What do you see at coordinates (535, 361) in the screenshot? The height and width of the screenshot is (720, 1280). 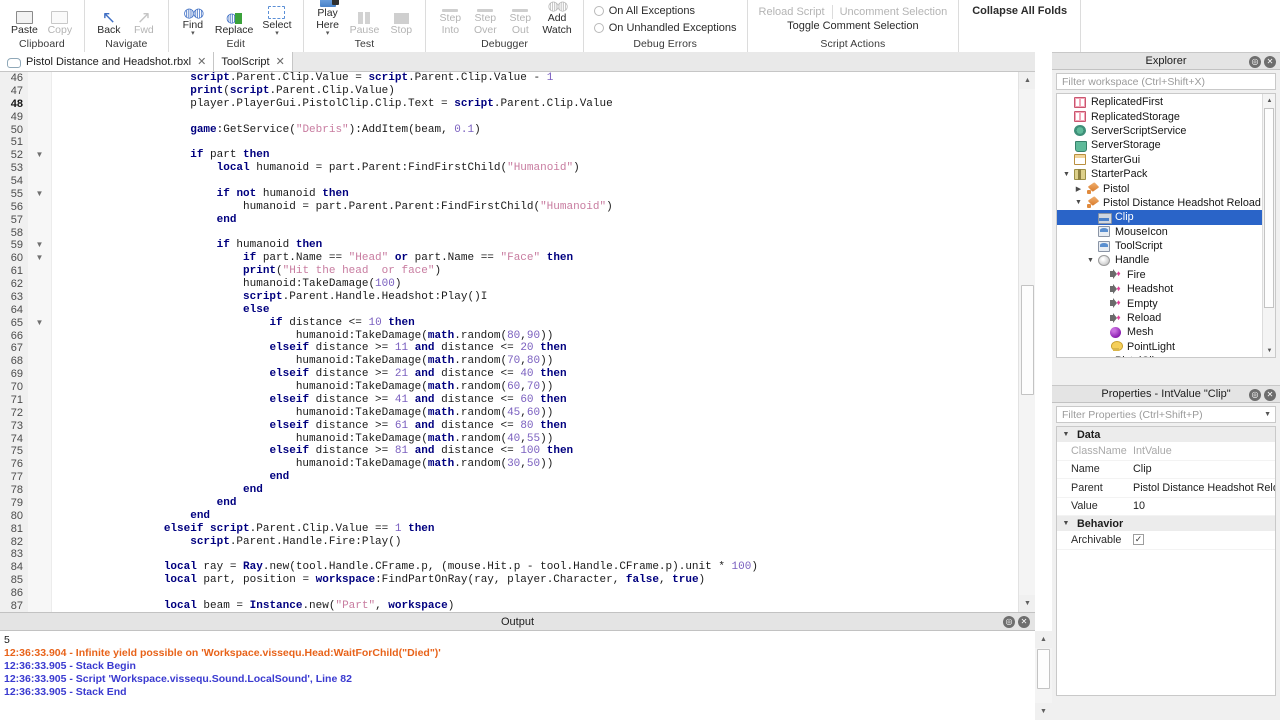 I see `code-line: humanoid:TakeDamage(math.random(70,80))` at bounding box center [535, 361].